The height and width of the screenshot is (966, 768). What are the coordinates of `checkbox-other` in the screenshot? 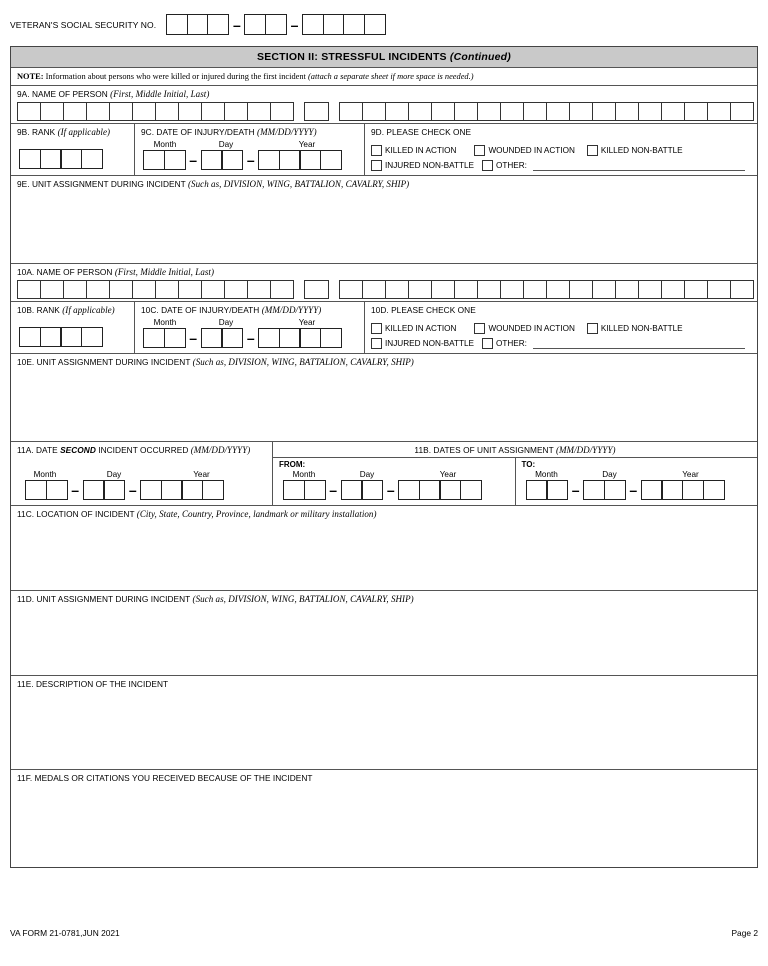 It's located at (488, 165).